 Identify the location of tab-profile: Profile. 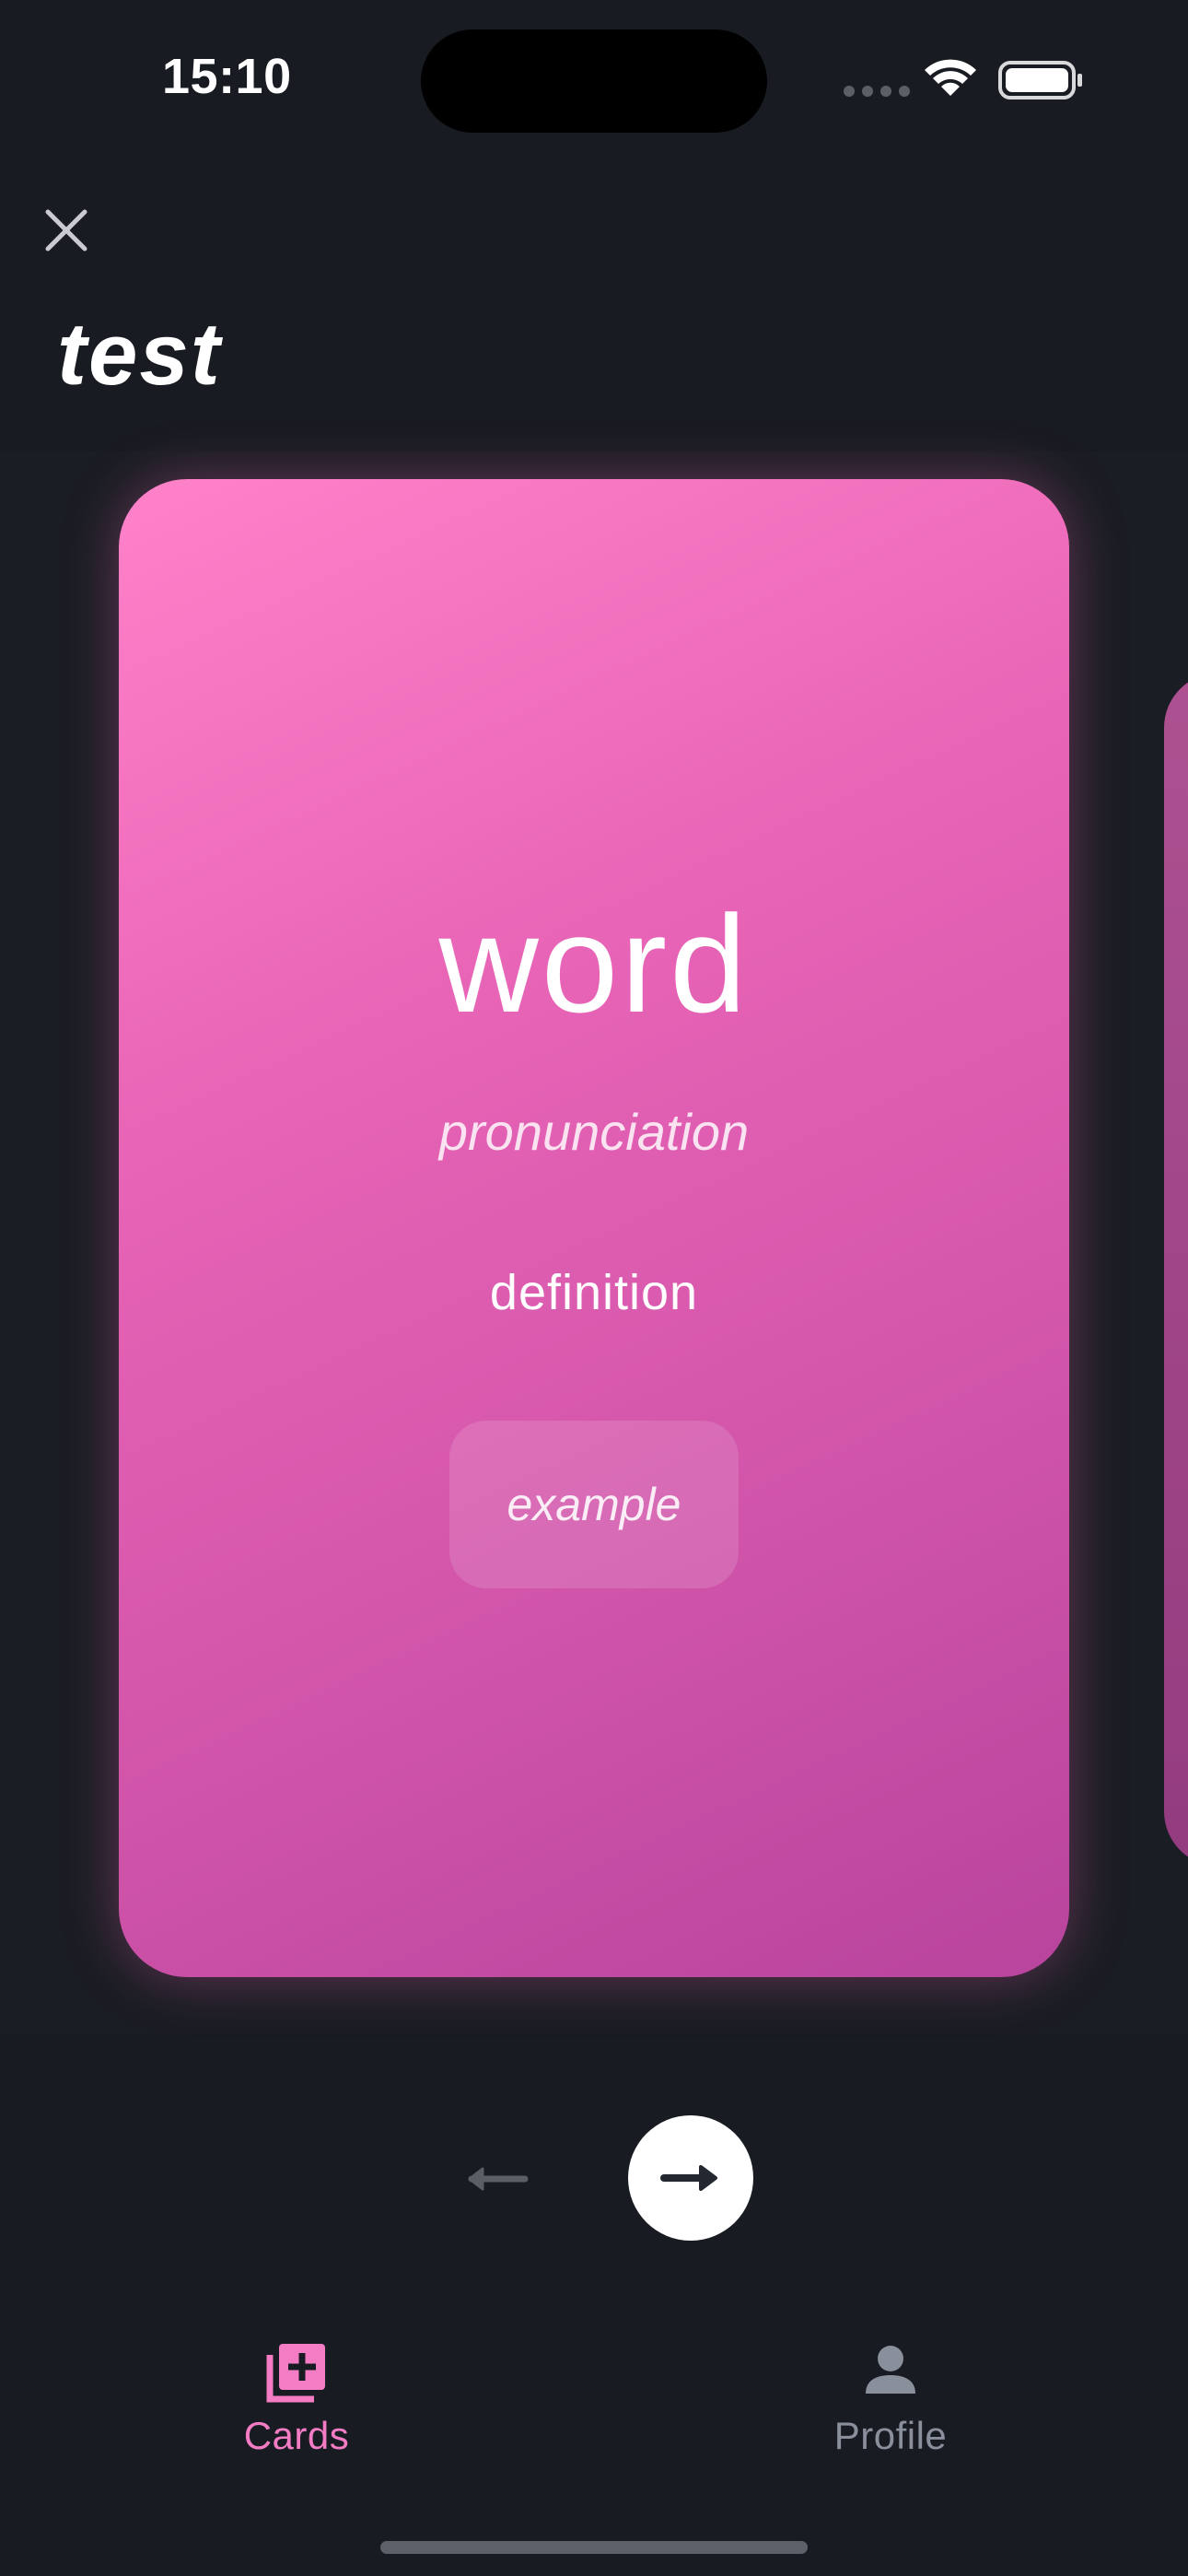
(890, 2404).